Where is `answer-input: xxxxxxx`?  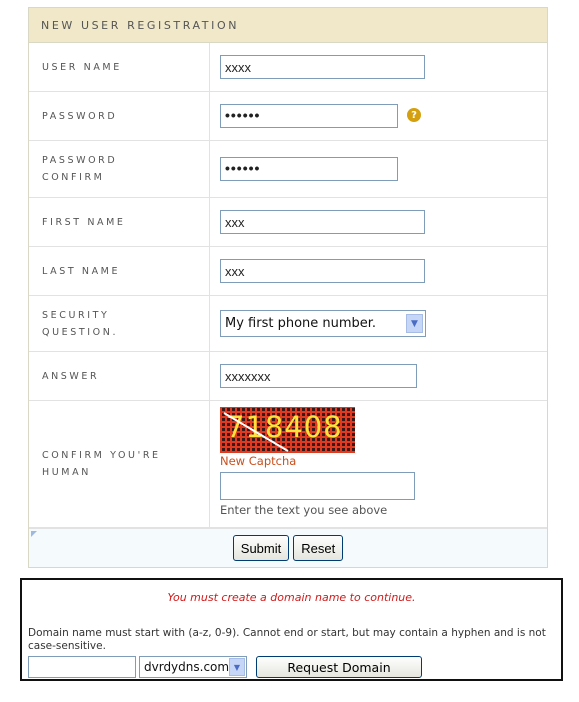 answer-input: xxxxxxx is located at coordinates (318, 376).